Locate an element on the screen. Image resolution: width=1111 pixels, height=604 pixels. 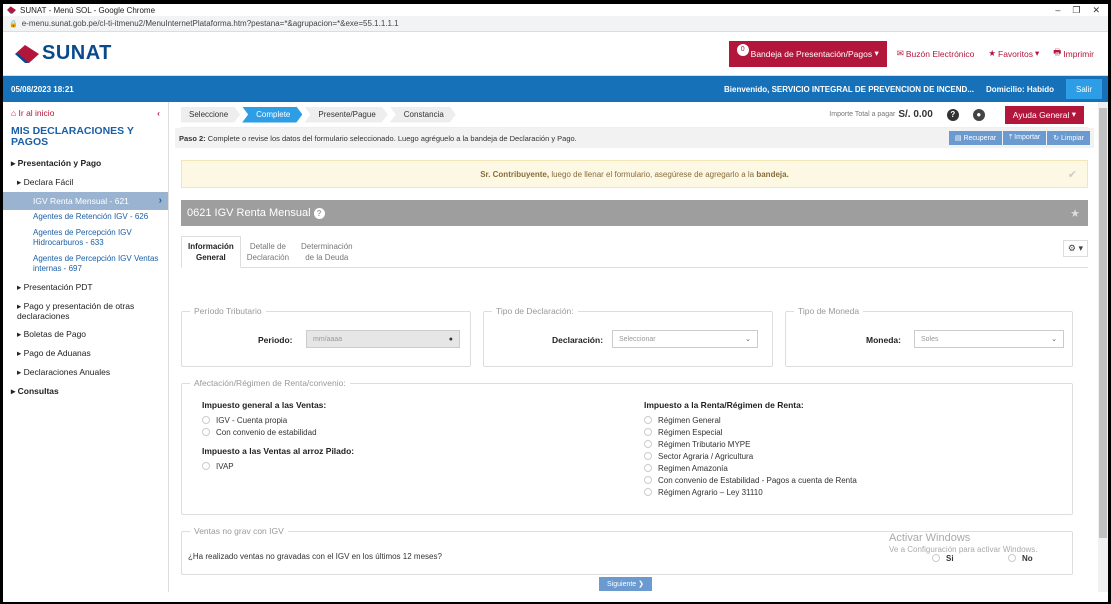
chat-icon: ● is located at coordinates (978, 114).